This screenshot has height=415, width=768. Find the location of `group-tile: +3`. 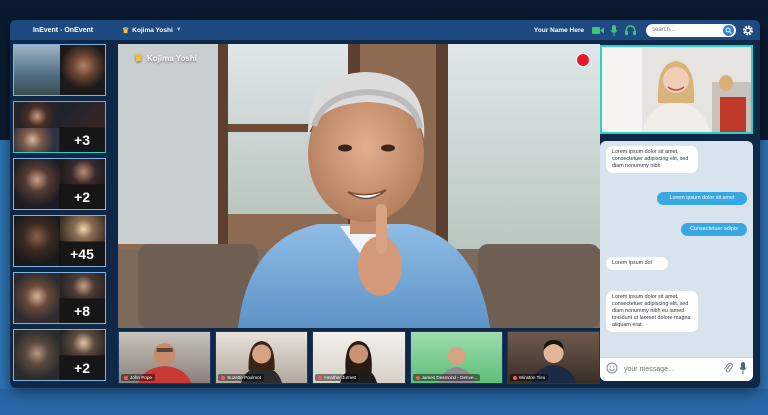

group-tile: +3 is located at coordinates (59, 127).